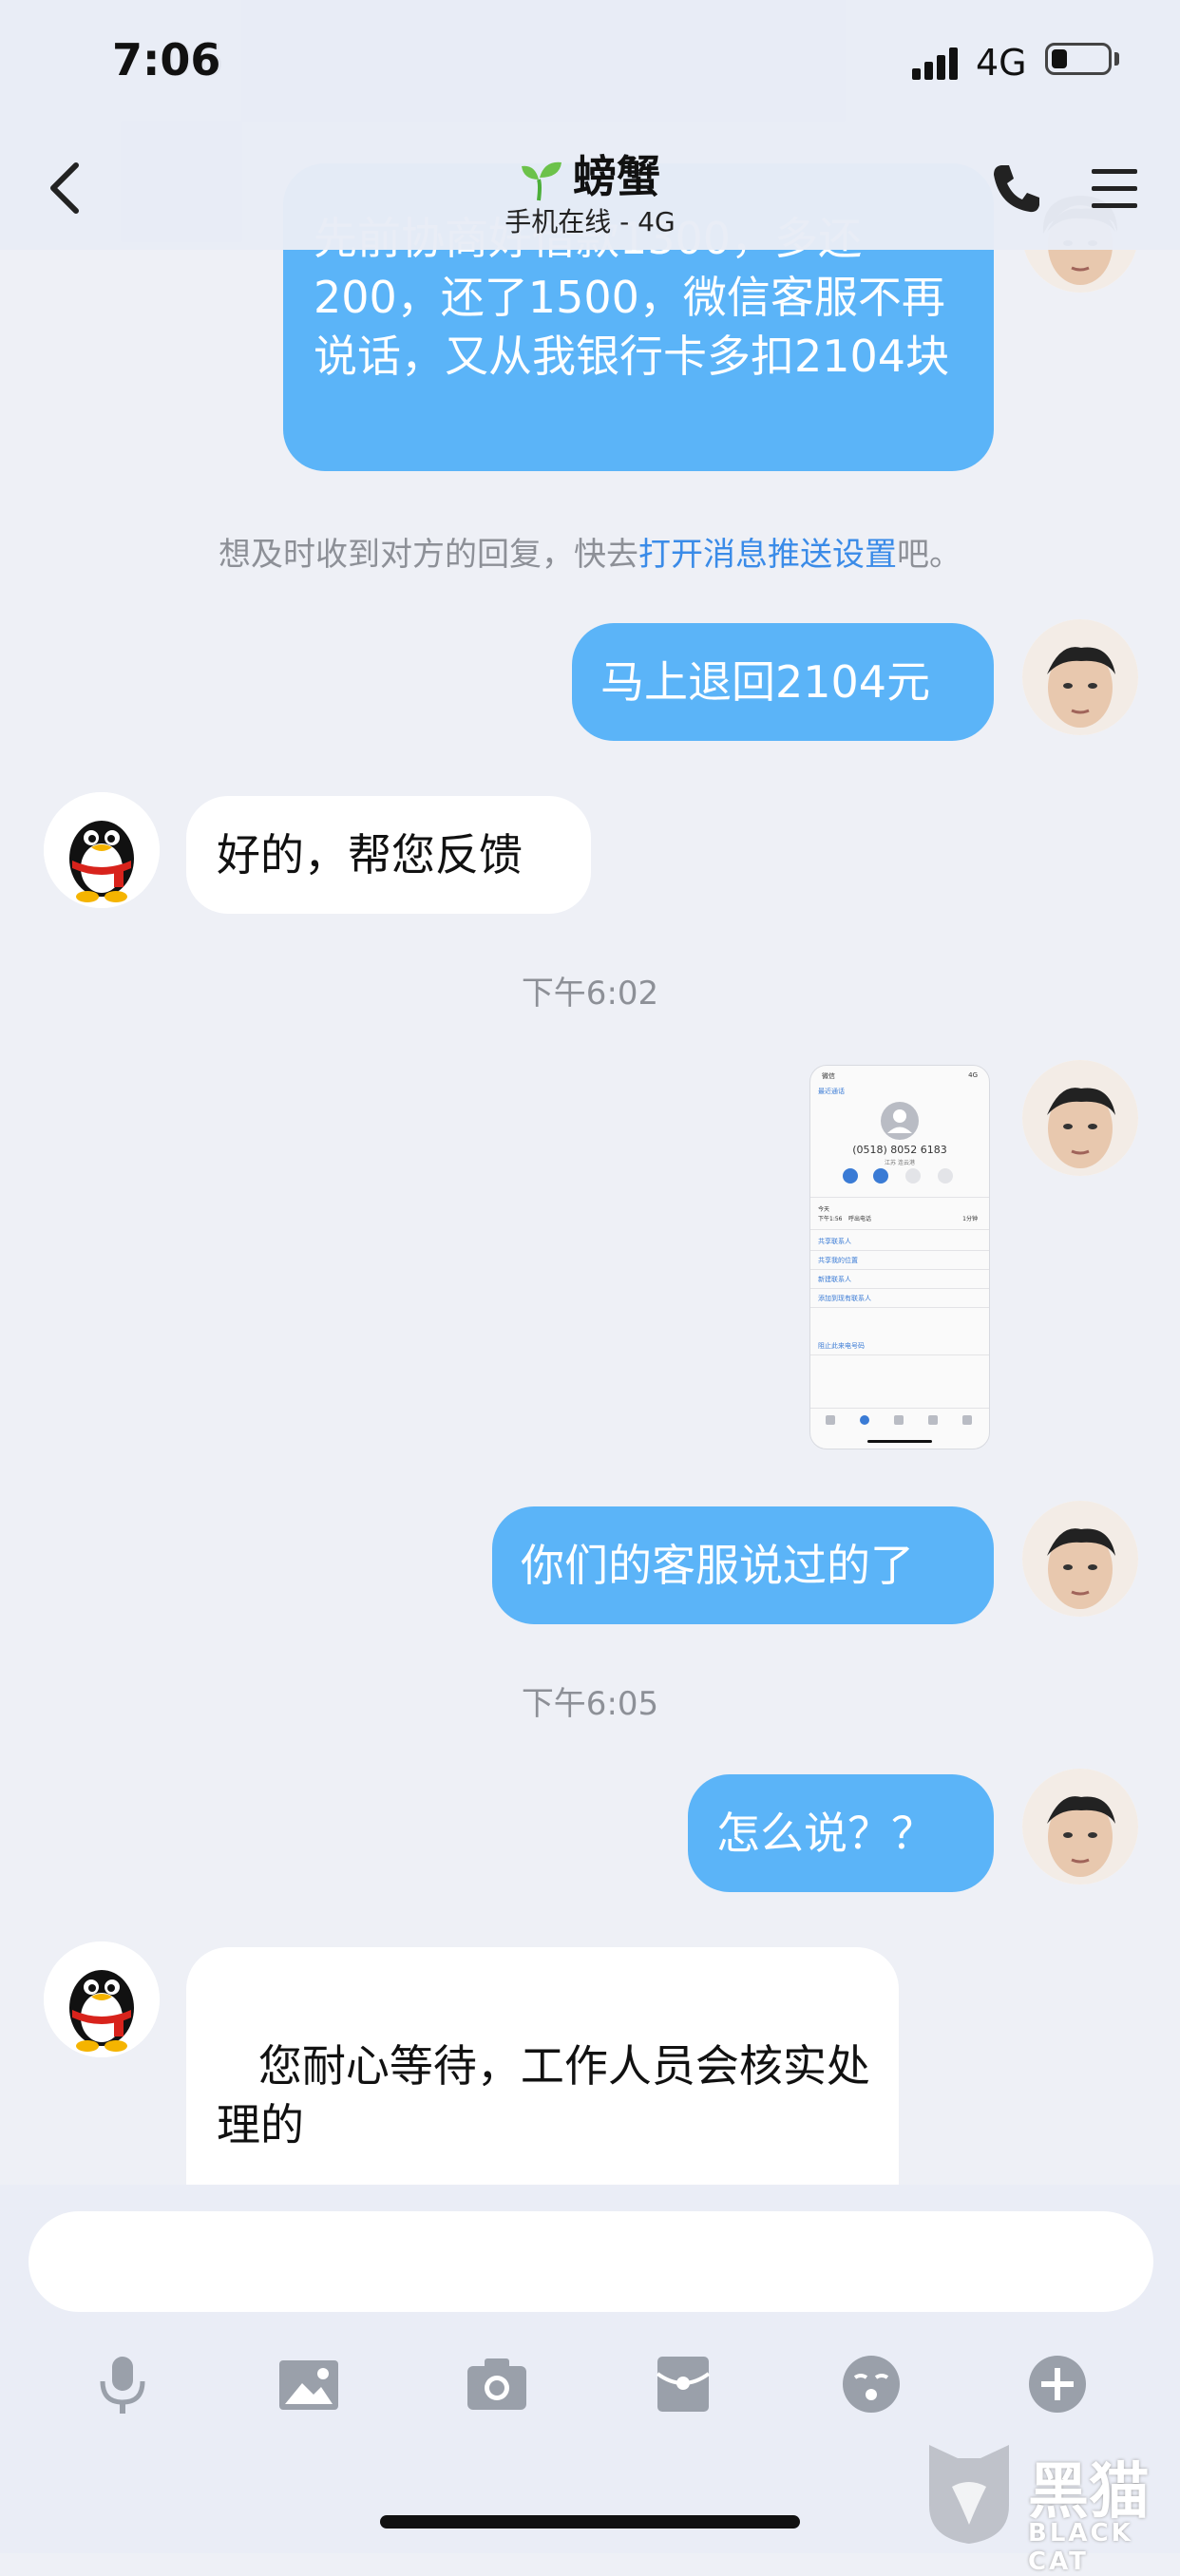 This screenshot has width=1180, height=2576. What do you see at coordinates (590, 1704) in the screenshot?
I see `timestamp: 下午6:05` at bounding box center [590, 1704].